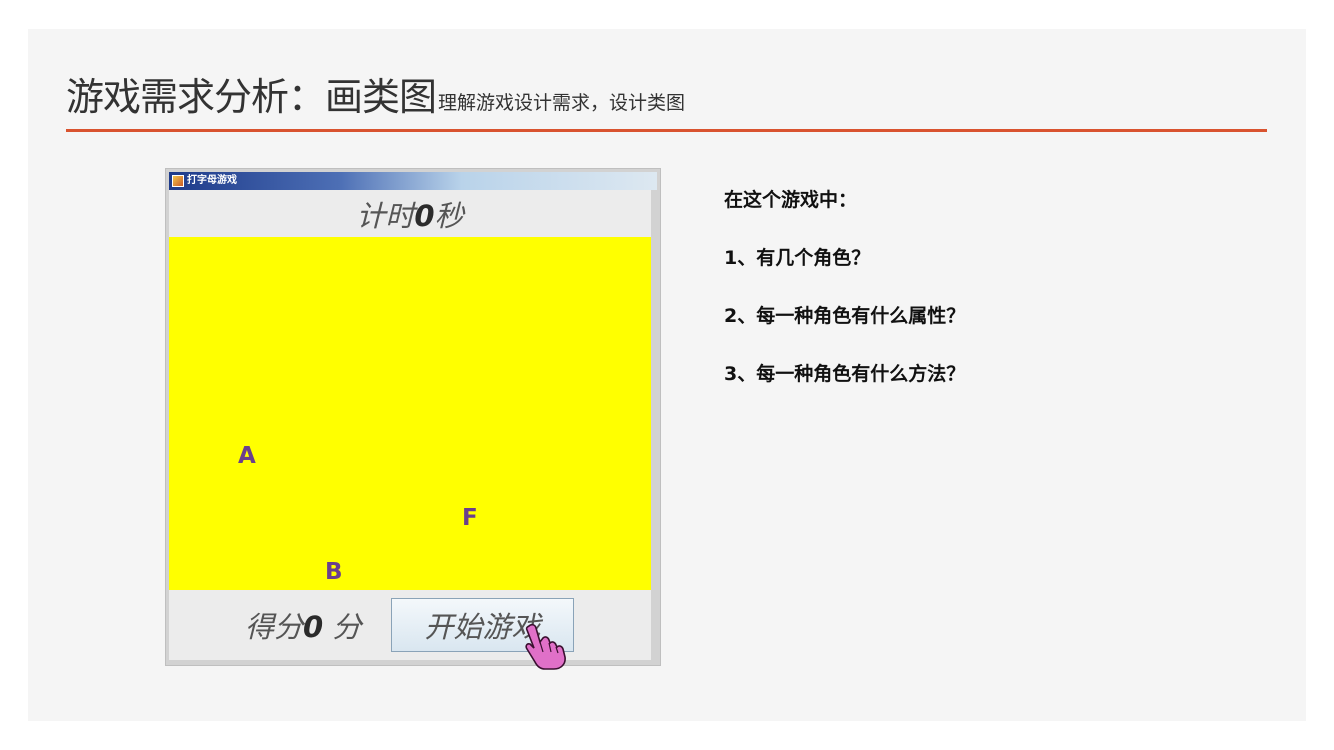 The image size is (1334, 750). What do you see at coordinates (385, 215) in the screenshot?
I see `timer-prefix: 计时` at bounding box center [385, 215].